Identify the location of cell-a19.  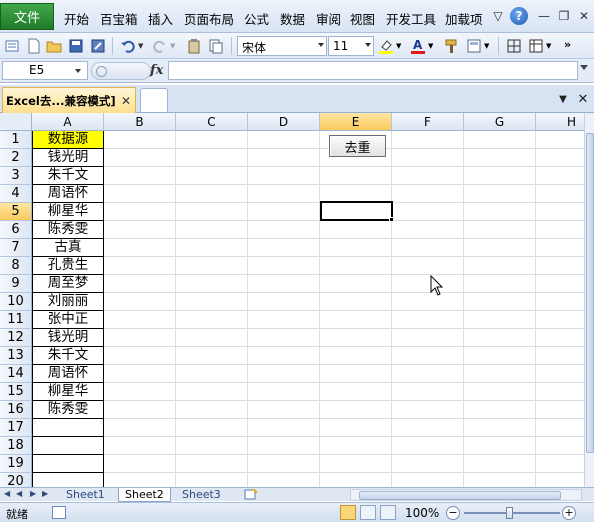
(68, 464).